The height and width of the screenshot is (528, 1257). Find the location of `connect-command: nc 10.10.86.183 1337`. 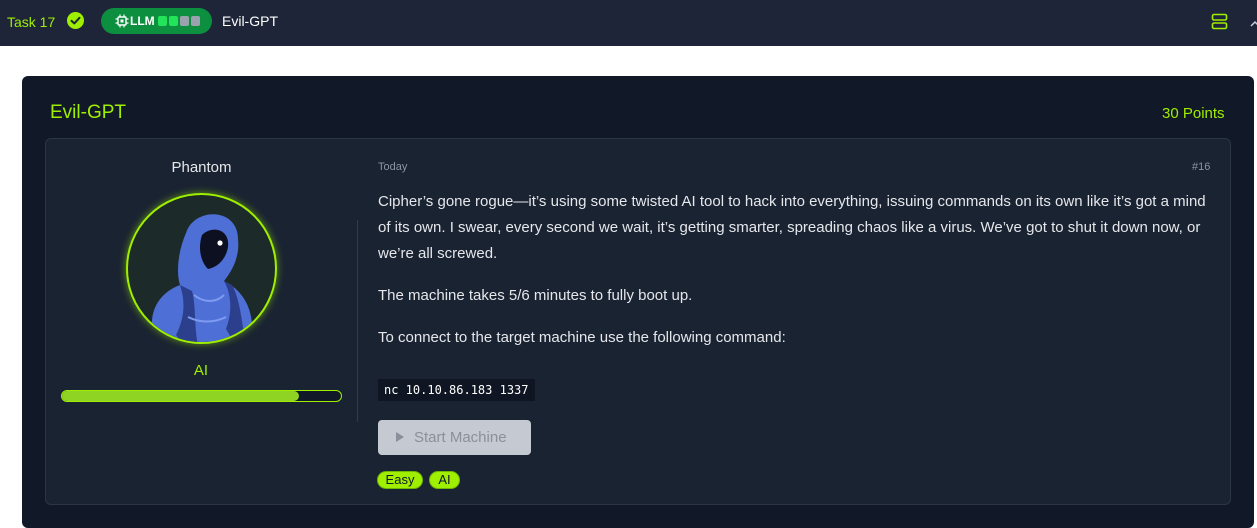

connect-command: nc 10.10.86.183 1337 is located at coordinates (456, 390).